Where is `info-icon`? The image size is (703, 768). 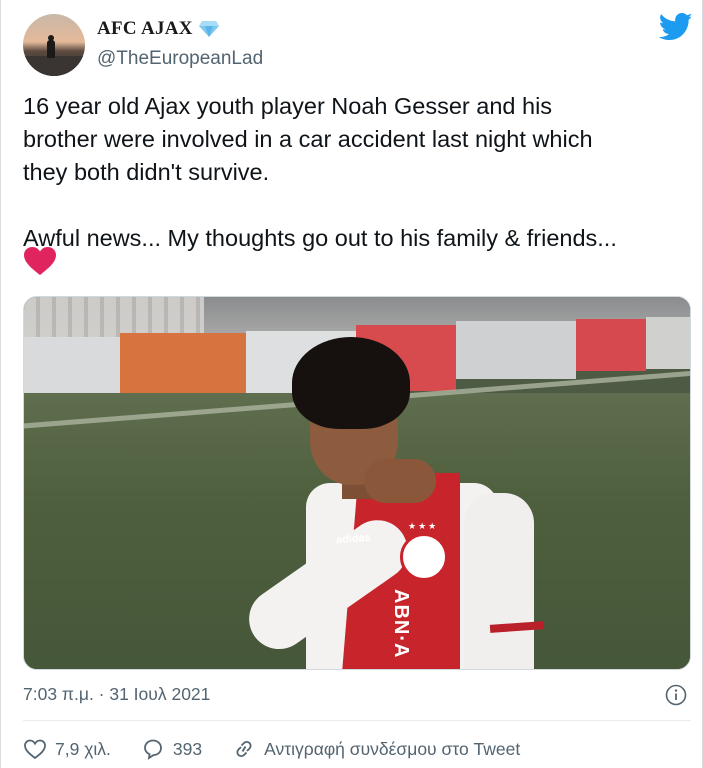 info-icon is located at coordinates (676, 695).